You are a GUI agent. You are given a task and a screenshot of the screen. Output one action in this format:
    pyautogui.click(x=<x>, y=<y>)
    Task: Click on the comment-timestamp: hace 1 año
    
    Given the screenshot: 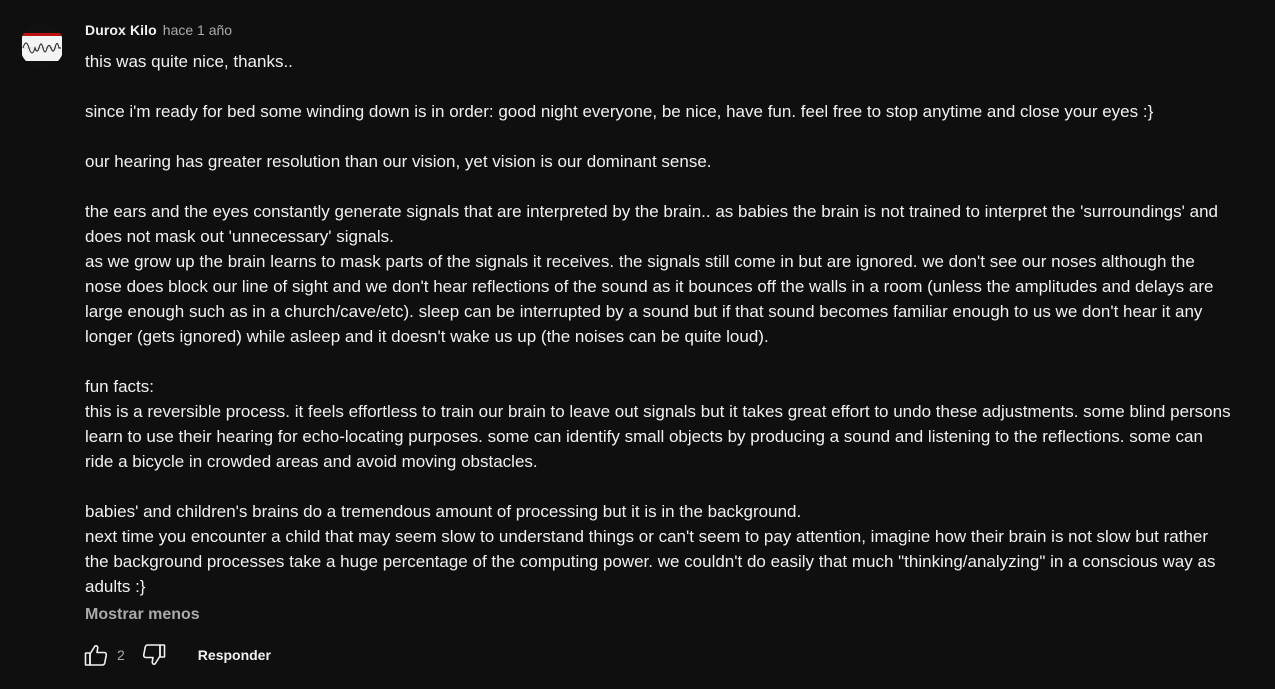 What is the action you would take?
    pyautogui.click(x=197, y=30)
    